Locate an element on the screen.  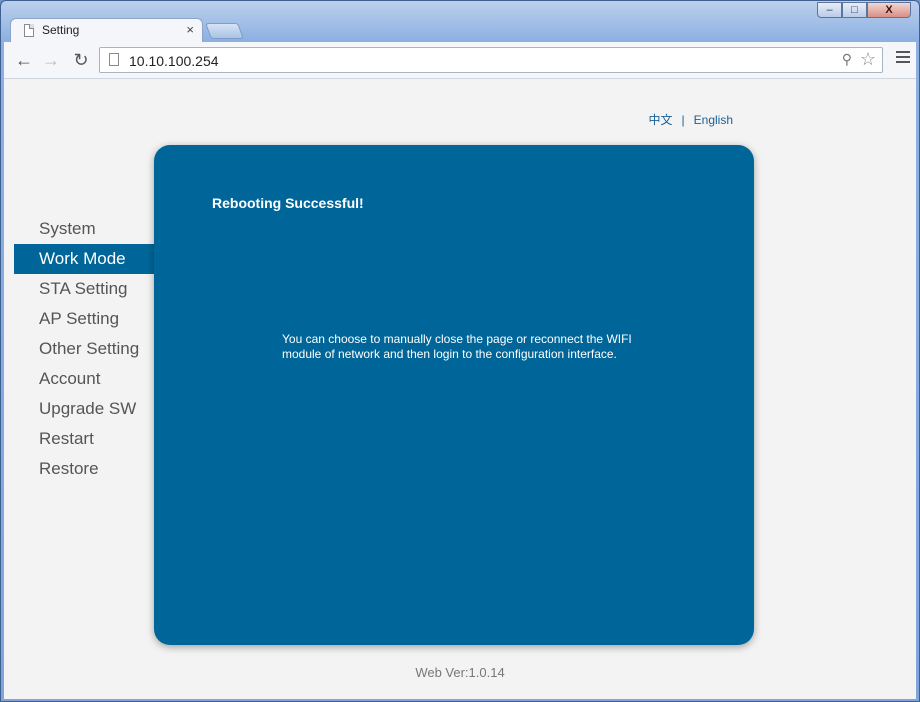
sidebar-item-work-mode: Work Mode is located at coordinates (84, 259).